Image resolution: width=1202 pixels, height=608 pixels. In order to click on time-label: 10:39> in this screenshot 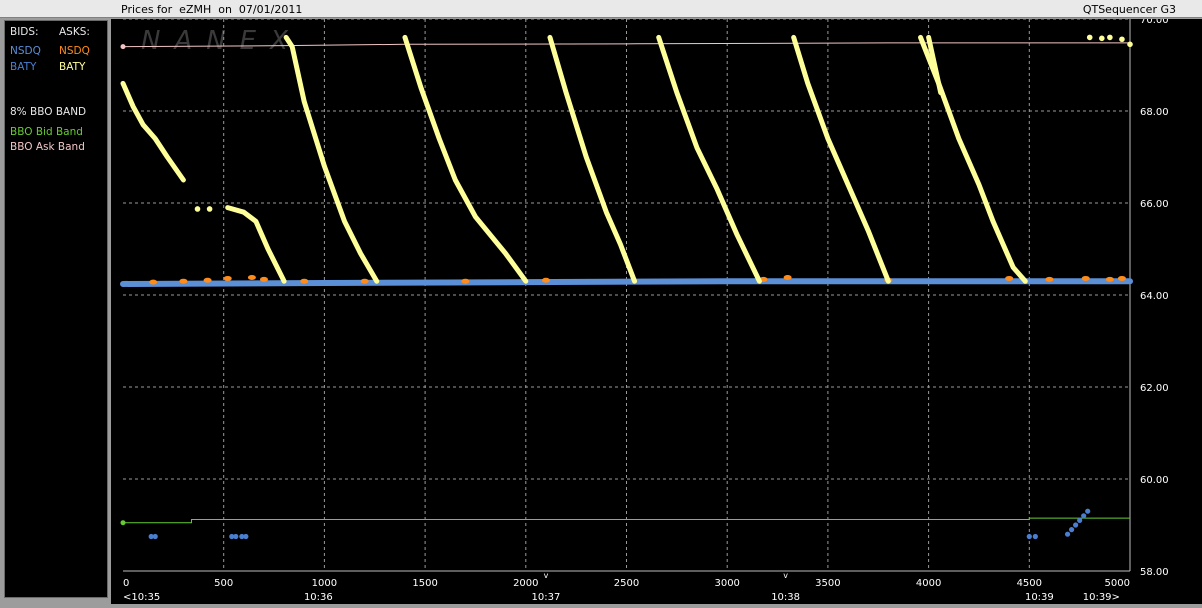, I will do `click(1101, 597)`.